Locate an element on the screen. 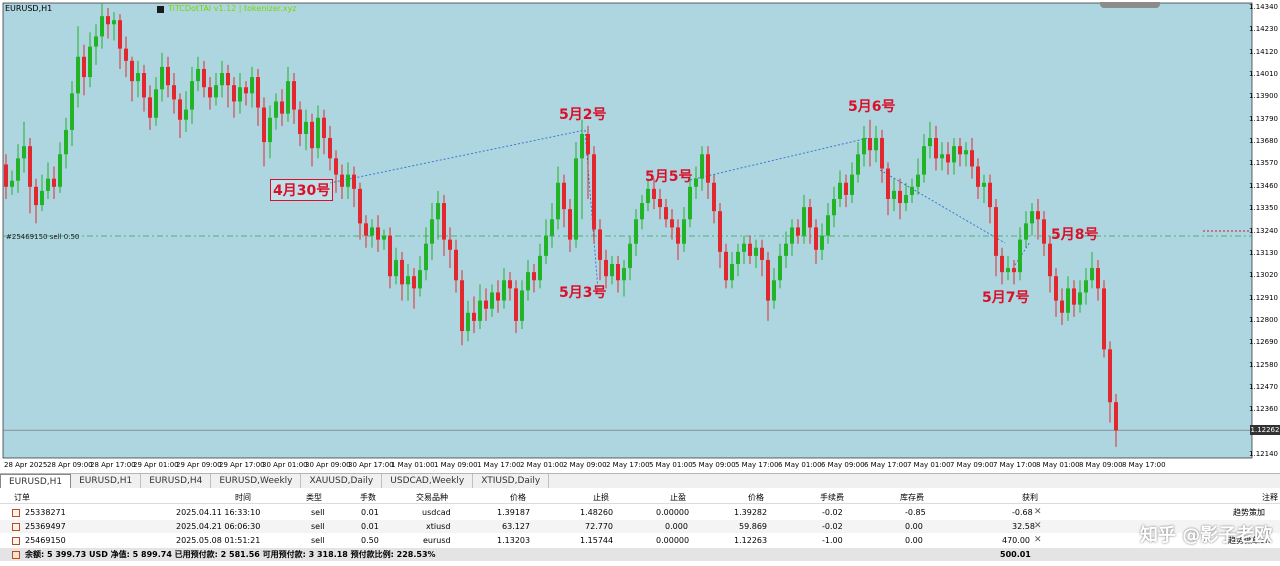 This screenshot has height=566, width=1280. price-tick-label: 1.14120 is located at coordinates (1263, 51).